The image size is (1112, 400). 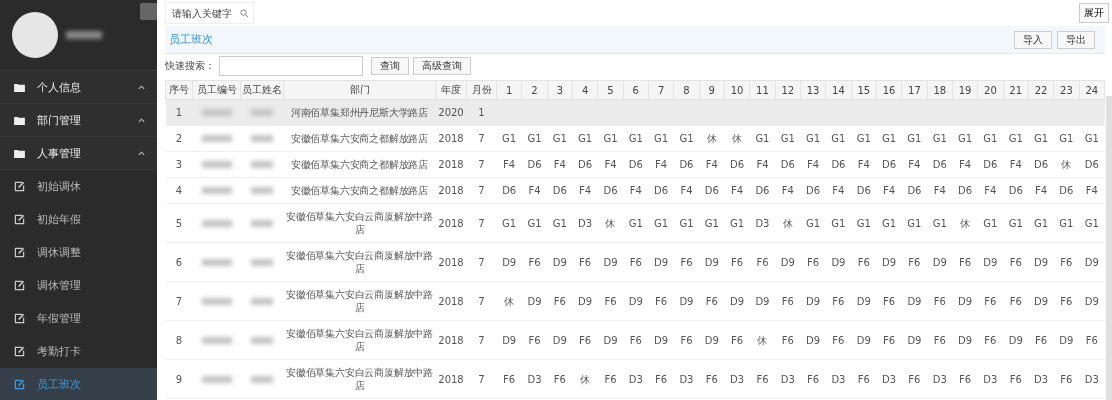 I want to click on quick-search-field, so click(x=291, y=66).